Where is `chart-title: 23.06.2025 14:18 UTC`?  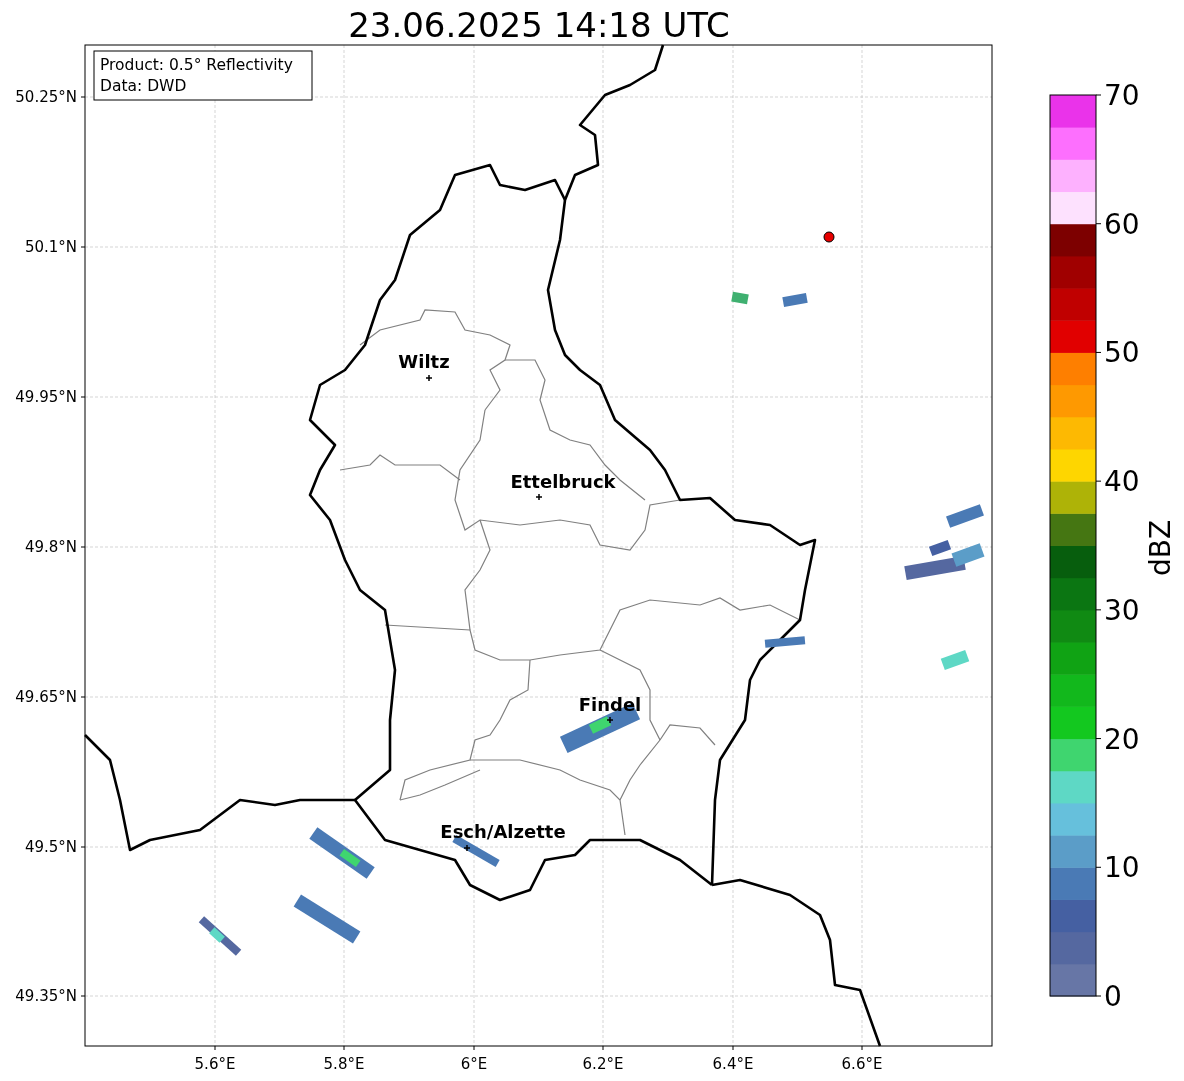
chart-title: 23.06.2025 14:18 UTC is located at coordinates (539, 25).